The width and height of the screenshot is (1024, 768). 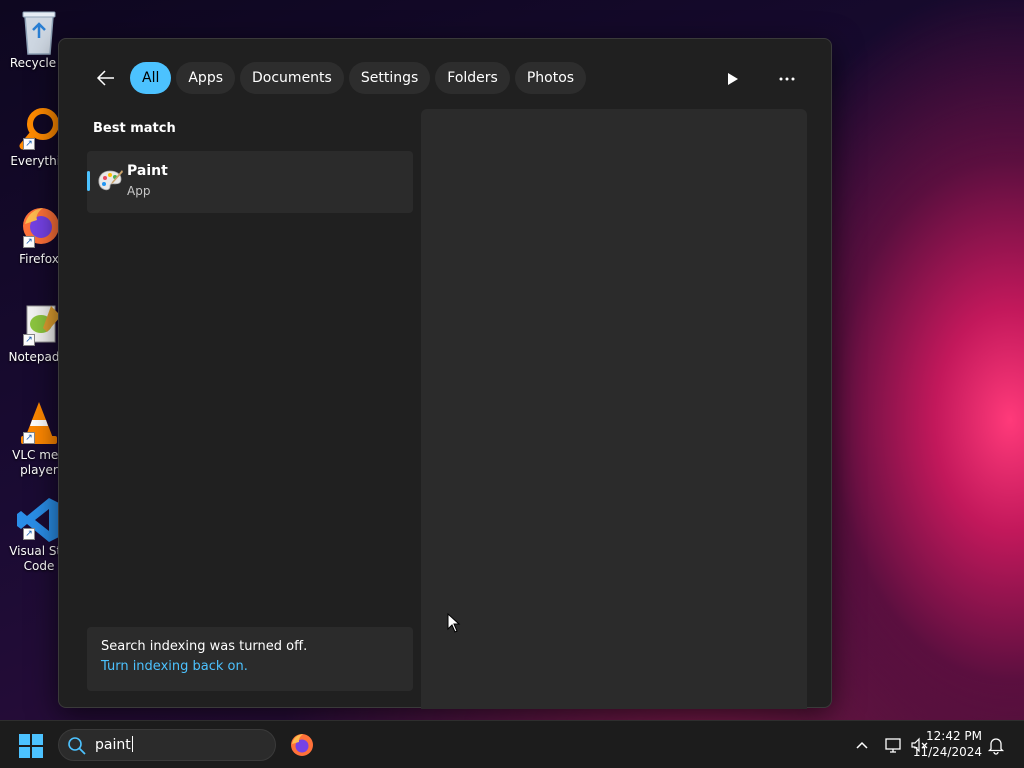 I want to click on more-filters-button, so click(x=733, y=79).